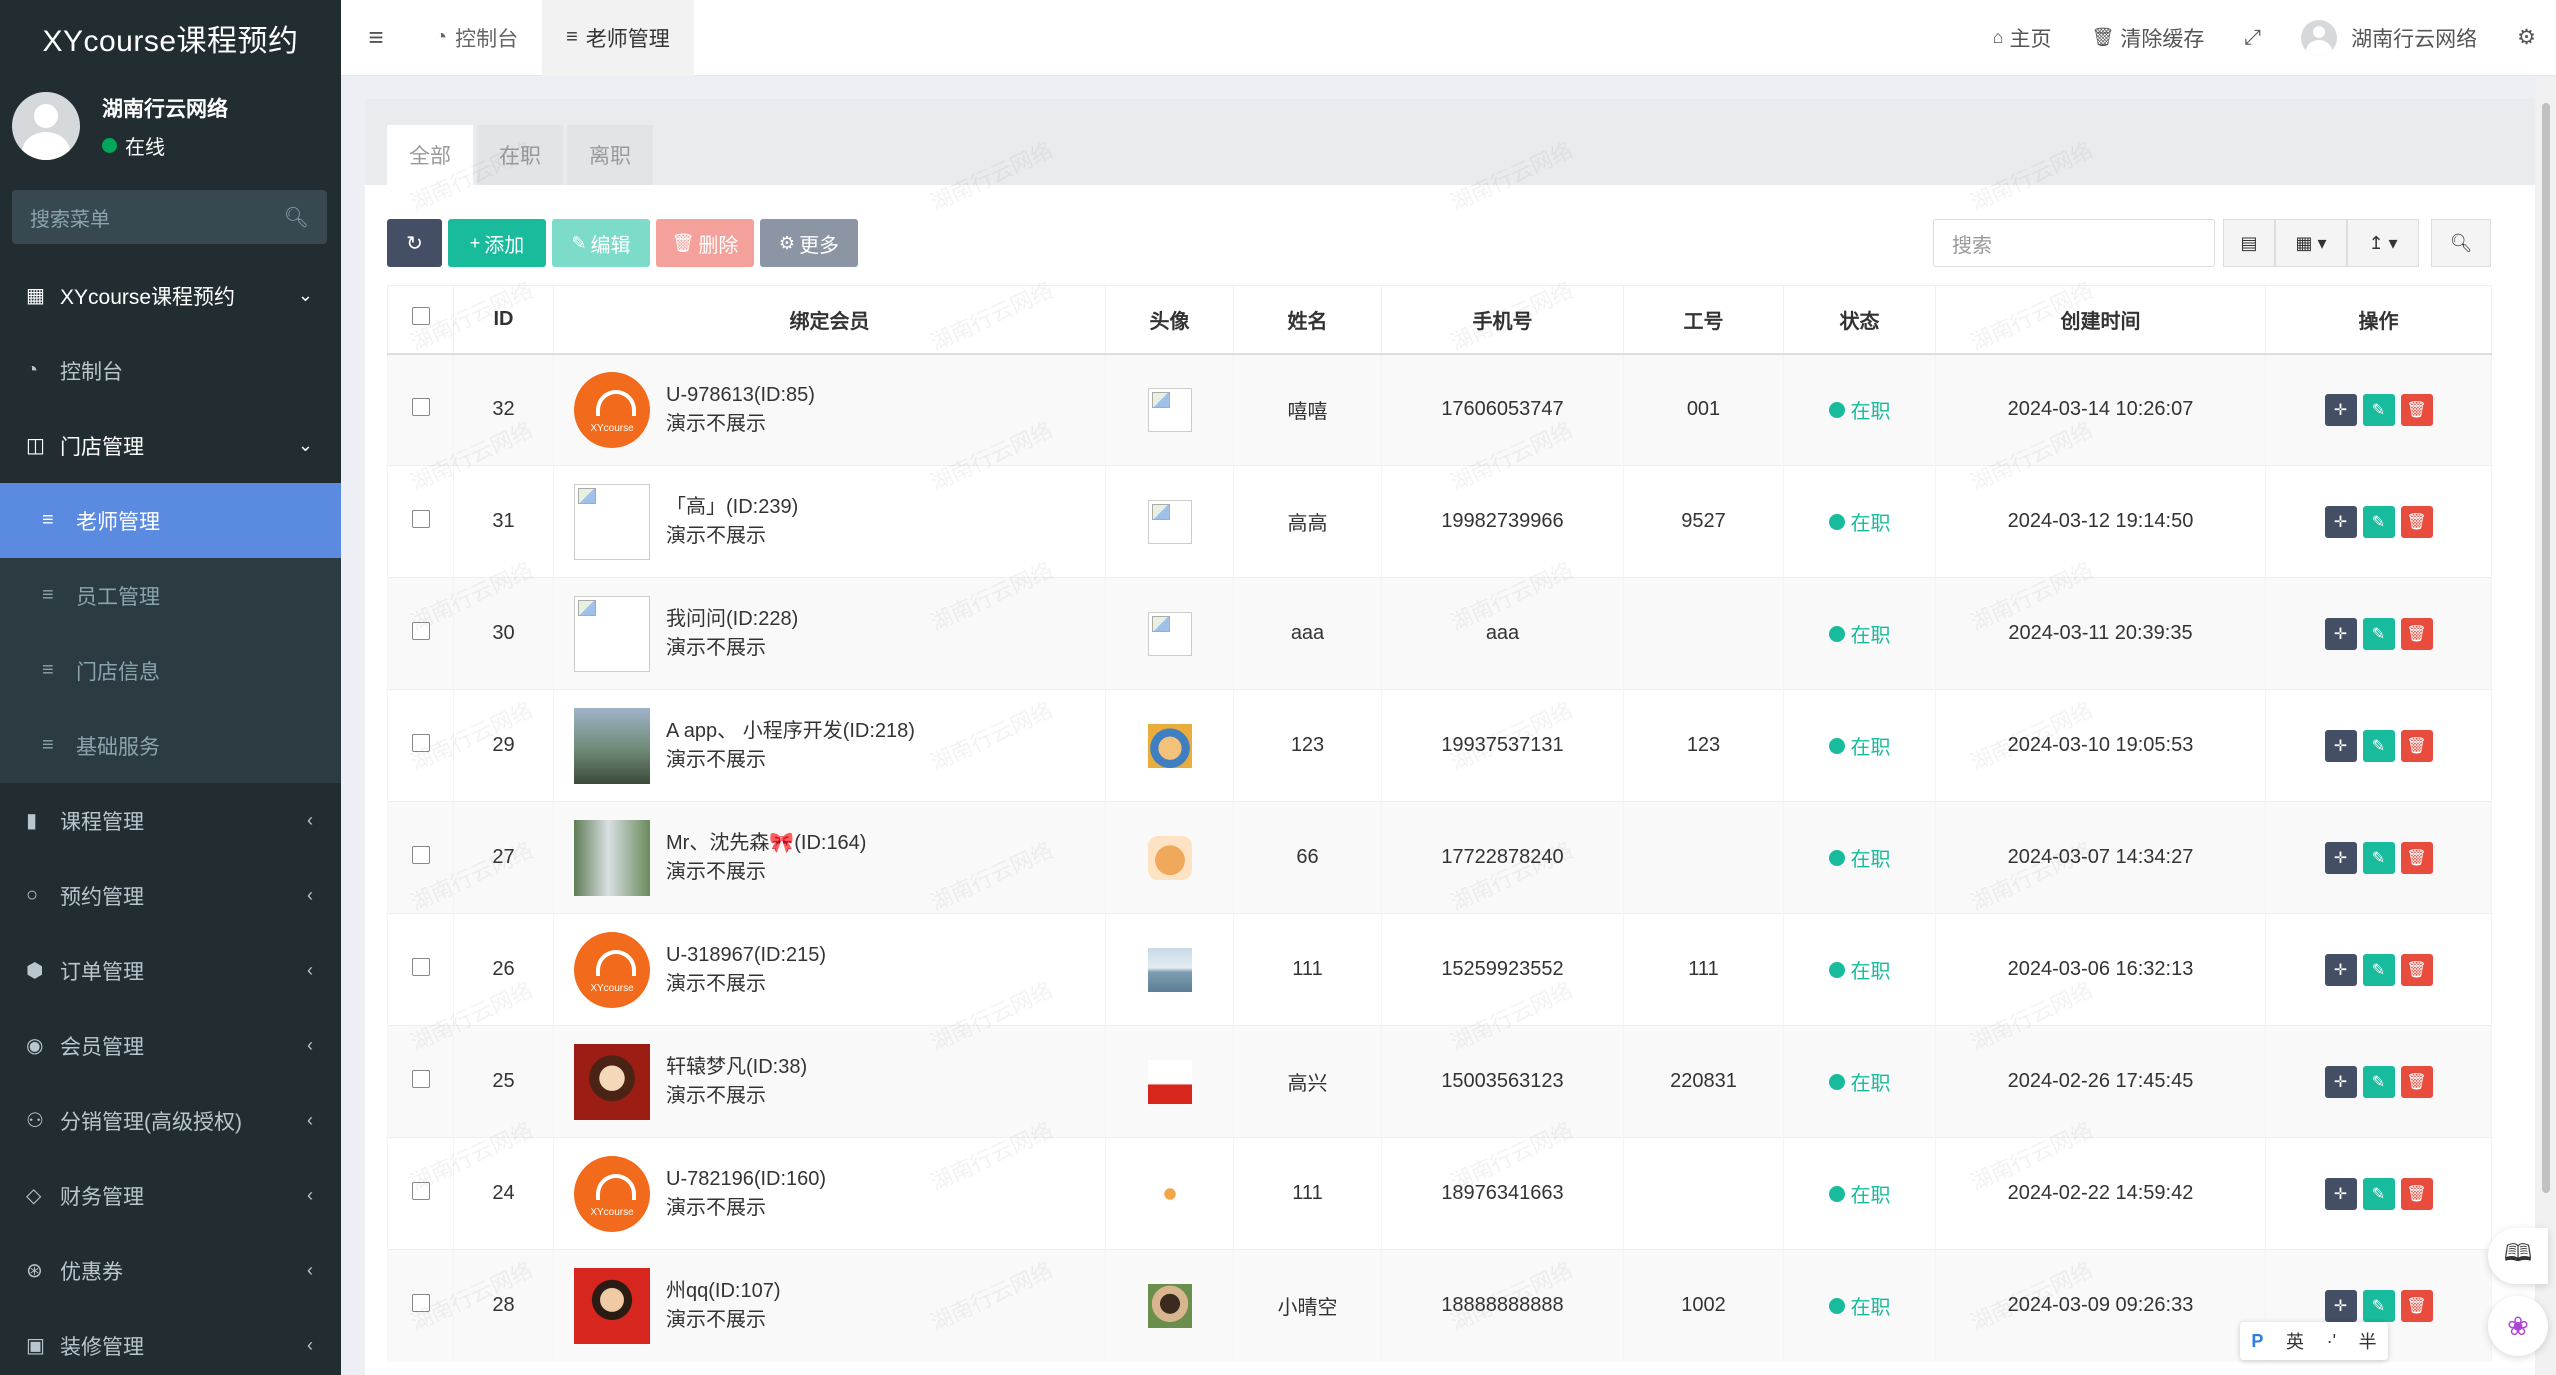 The height and width of the screenshot is (1375, 2556). I want to click on user-menu: 湖南行云网络, so click(2389, 37).